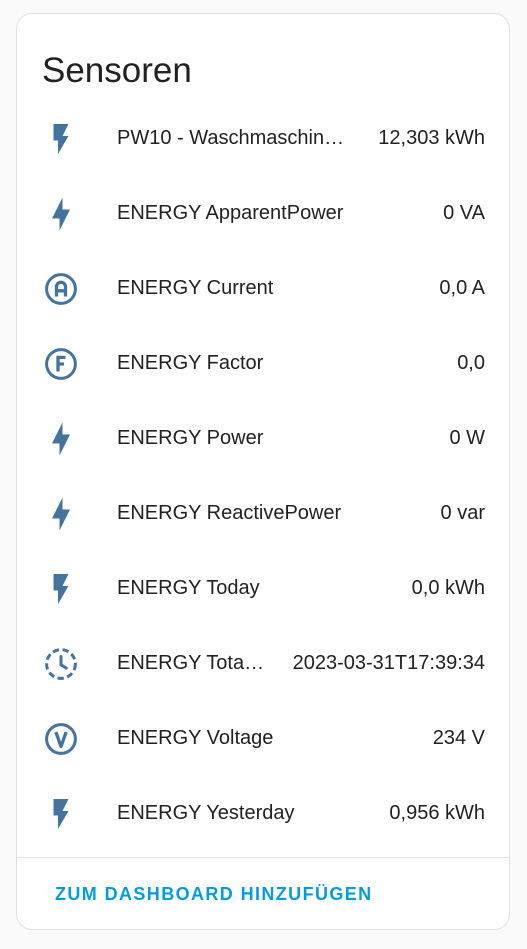 This screenshot has height=949, width=527. I want to click on entity-row: ENERGY Current 0,0 A, so click(263, 288).